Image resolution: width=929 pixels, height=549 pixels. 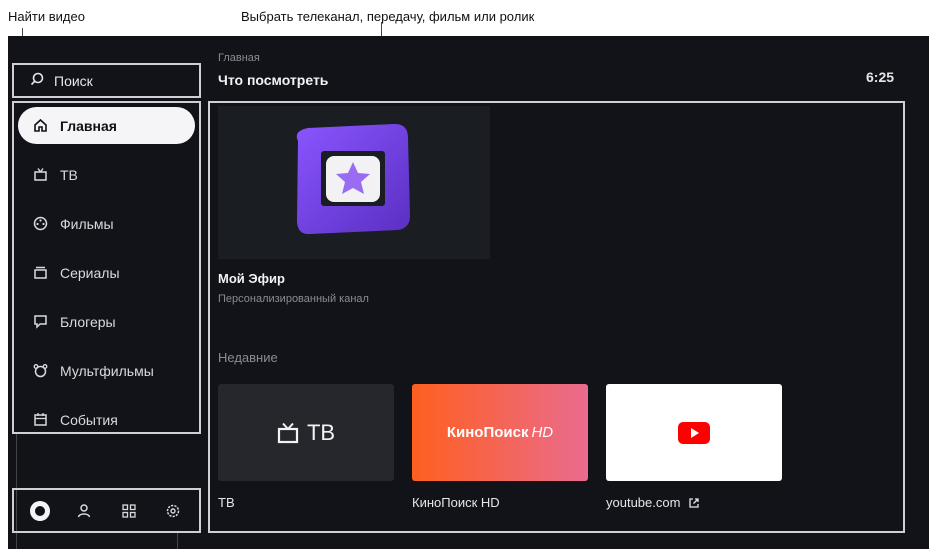 I want to click on stack-icon, so click(x=40, y=273).